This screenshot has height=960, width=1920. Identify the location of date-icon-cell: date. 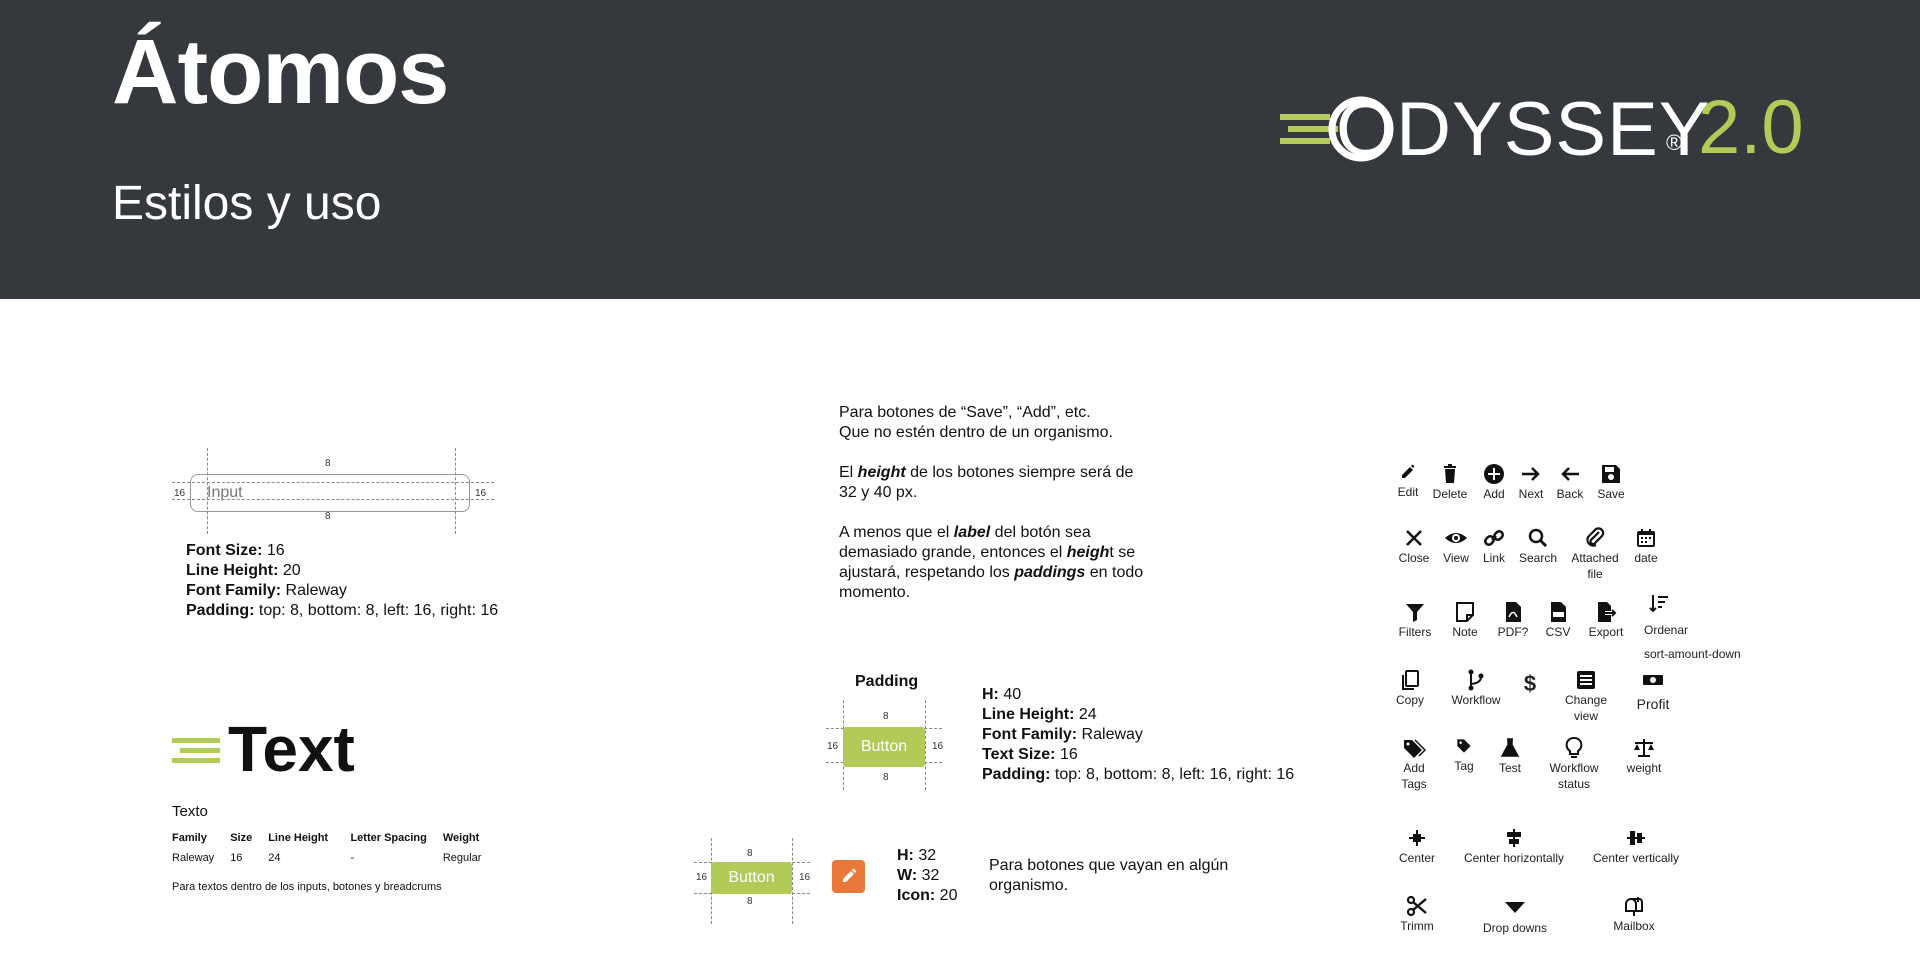
(1646, 546).